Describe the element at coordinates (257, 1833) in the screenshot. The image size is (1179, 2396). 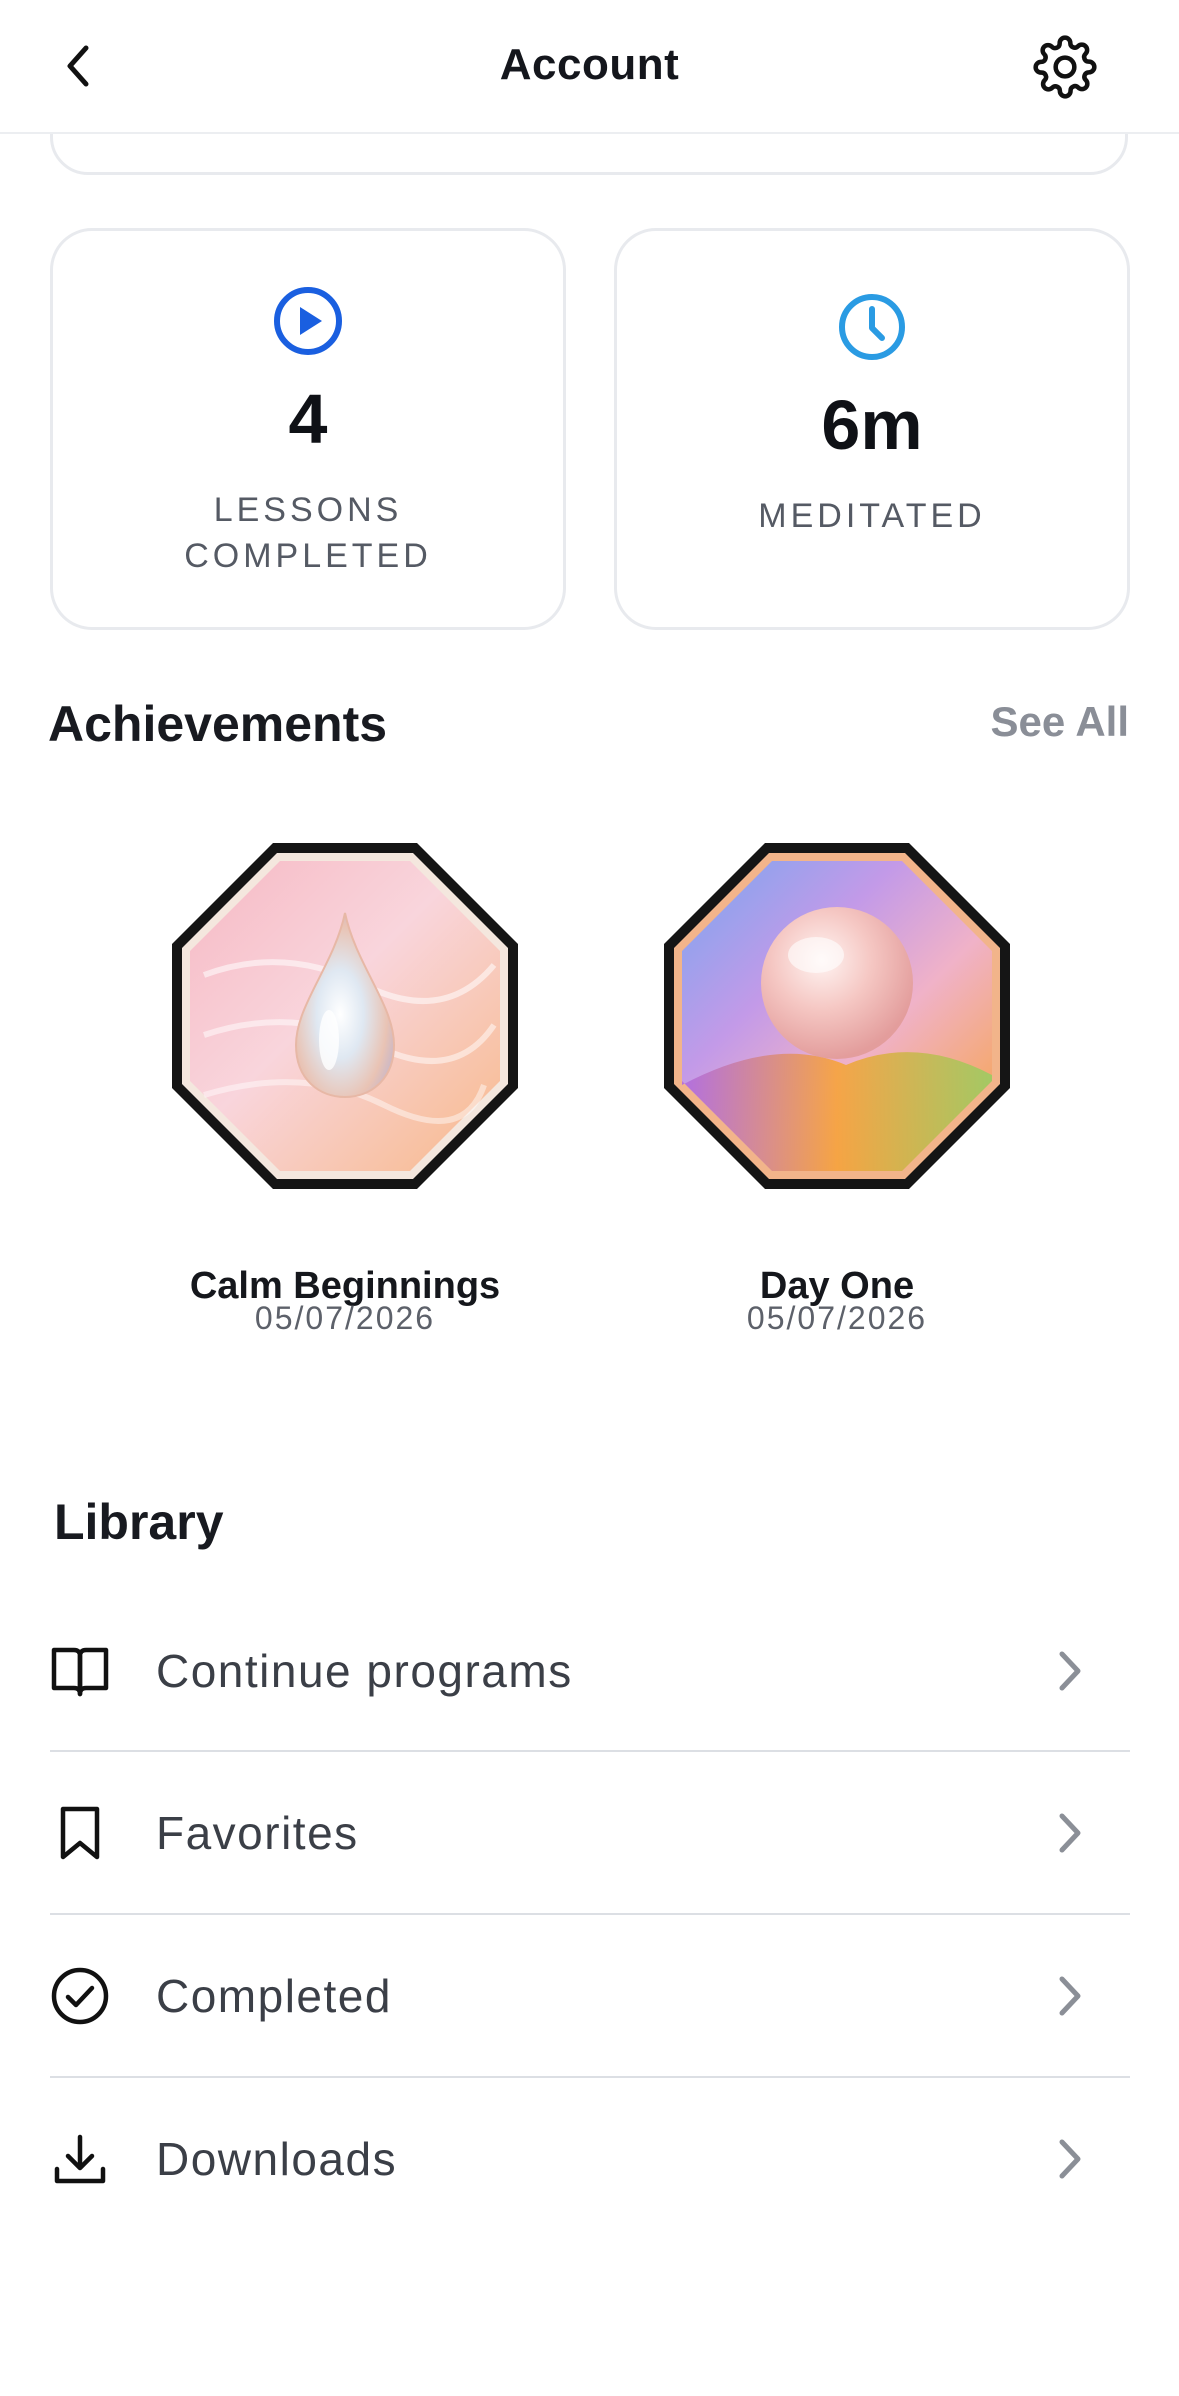
I see `library-item-label: Favorites` at that location.